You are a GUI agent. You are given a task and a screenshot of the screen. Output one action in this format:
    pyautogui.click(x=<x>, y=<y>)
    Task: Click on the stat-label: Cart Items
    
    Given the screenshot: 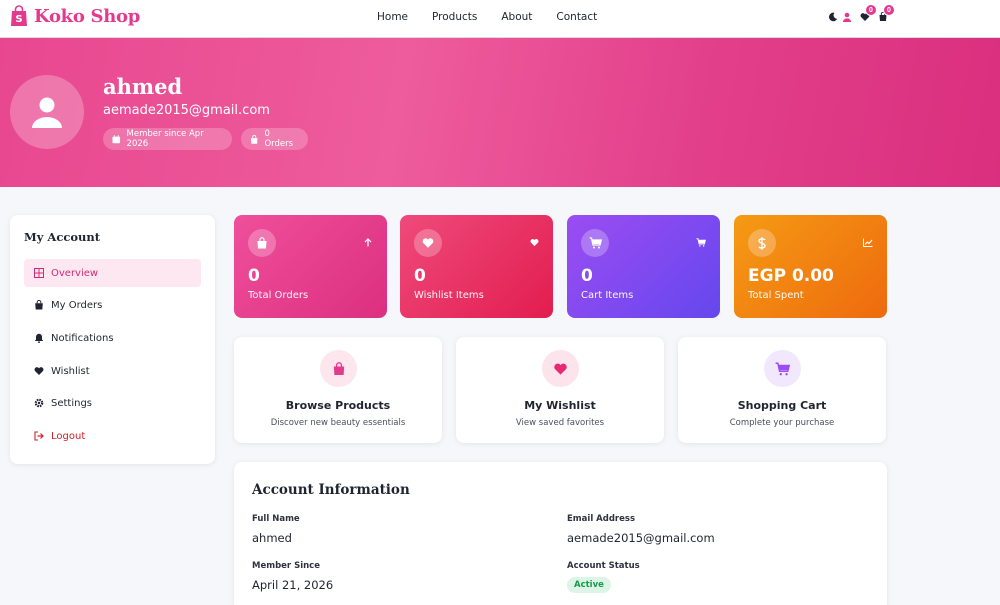 What is the action you would take?
    pyautogui.click(x=607, y=295)
    